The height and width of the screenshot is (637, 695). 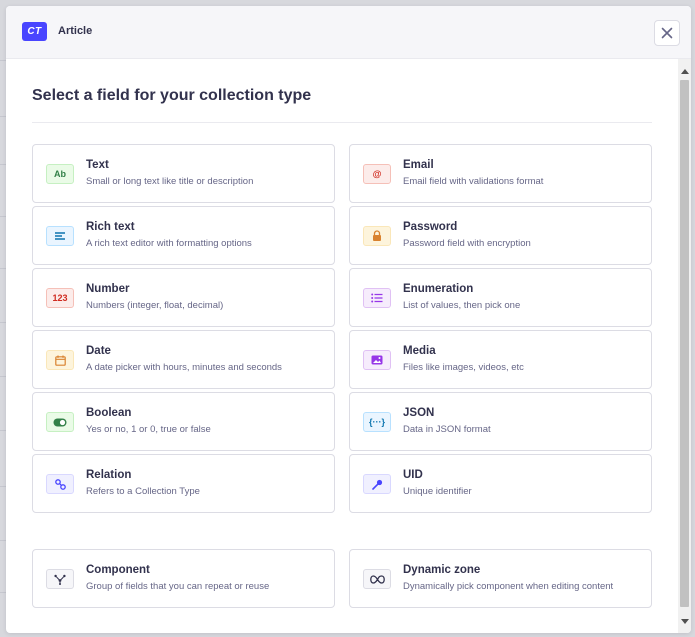 What do you see at coordinates (438, 289) in the screenshot?
I see `field-card-title: Enumeration` at bounding box center [438, 289].